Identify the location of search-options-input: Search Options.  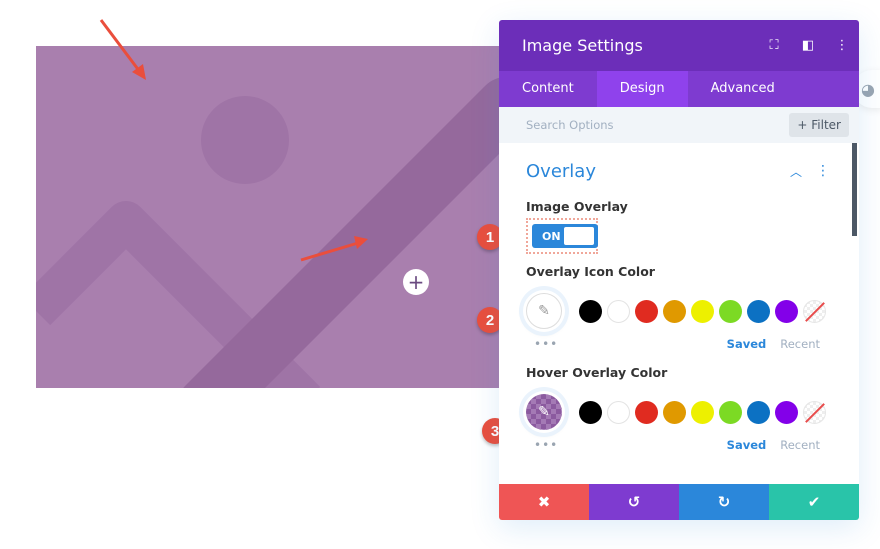
(657, 125).